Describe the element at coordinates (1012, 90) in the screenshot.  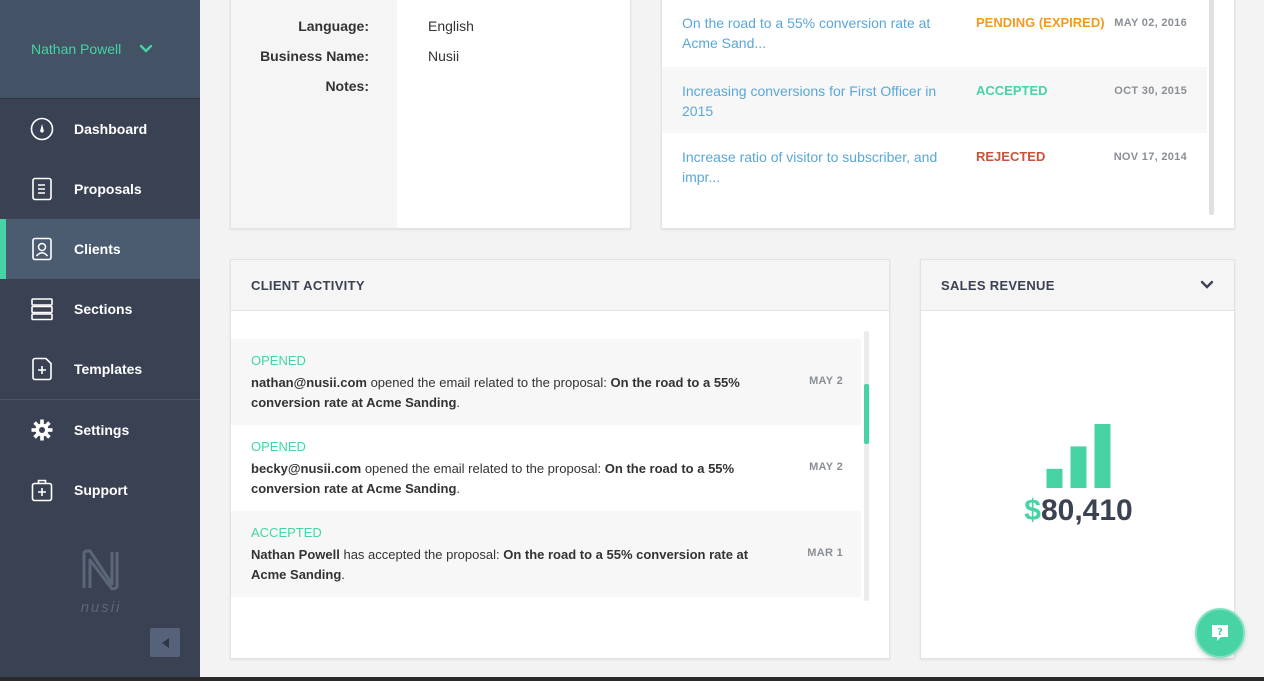
I see `proposal-status: ACCEPTED` at that location.